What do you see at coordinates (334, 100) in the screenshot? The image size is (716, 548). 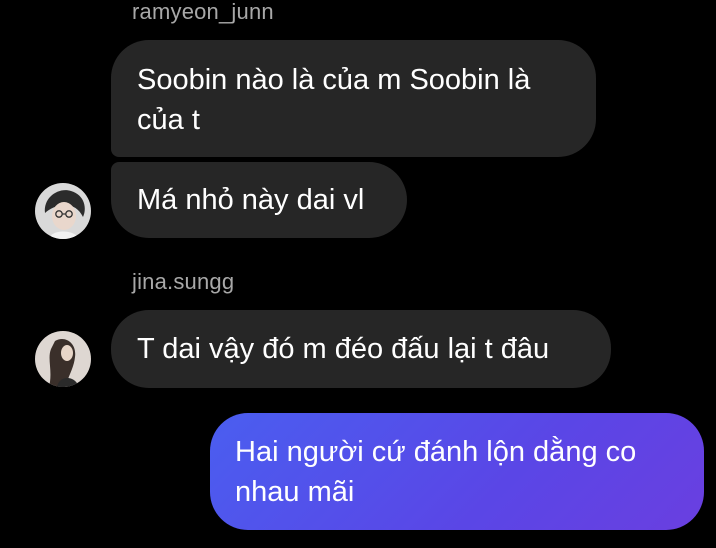 I see `message-text: Soobin nào là của m Soobin là của t` at bounding box center [334, 100].